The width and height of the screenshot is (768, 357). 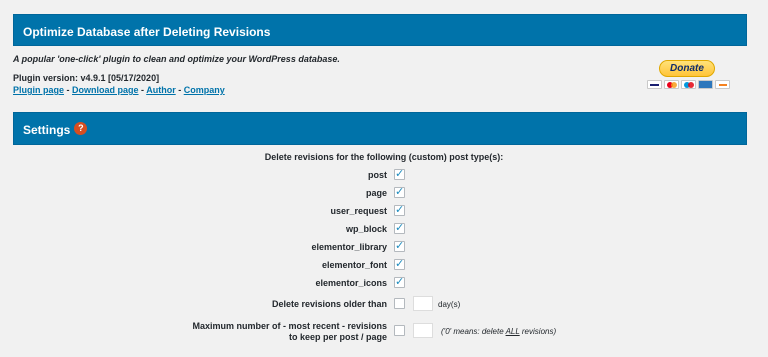 What do you see at coordinates (449, 304) in the screenshot?
I see `days-unit-label: day(s)` at bounding box center [449, 304].